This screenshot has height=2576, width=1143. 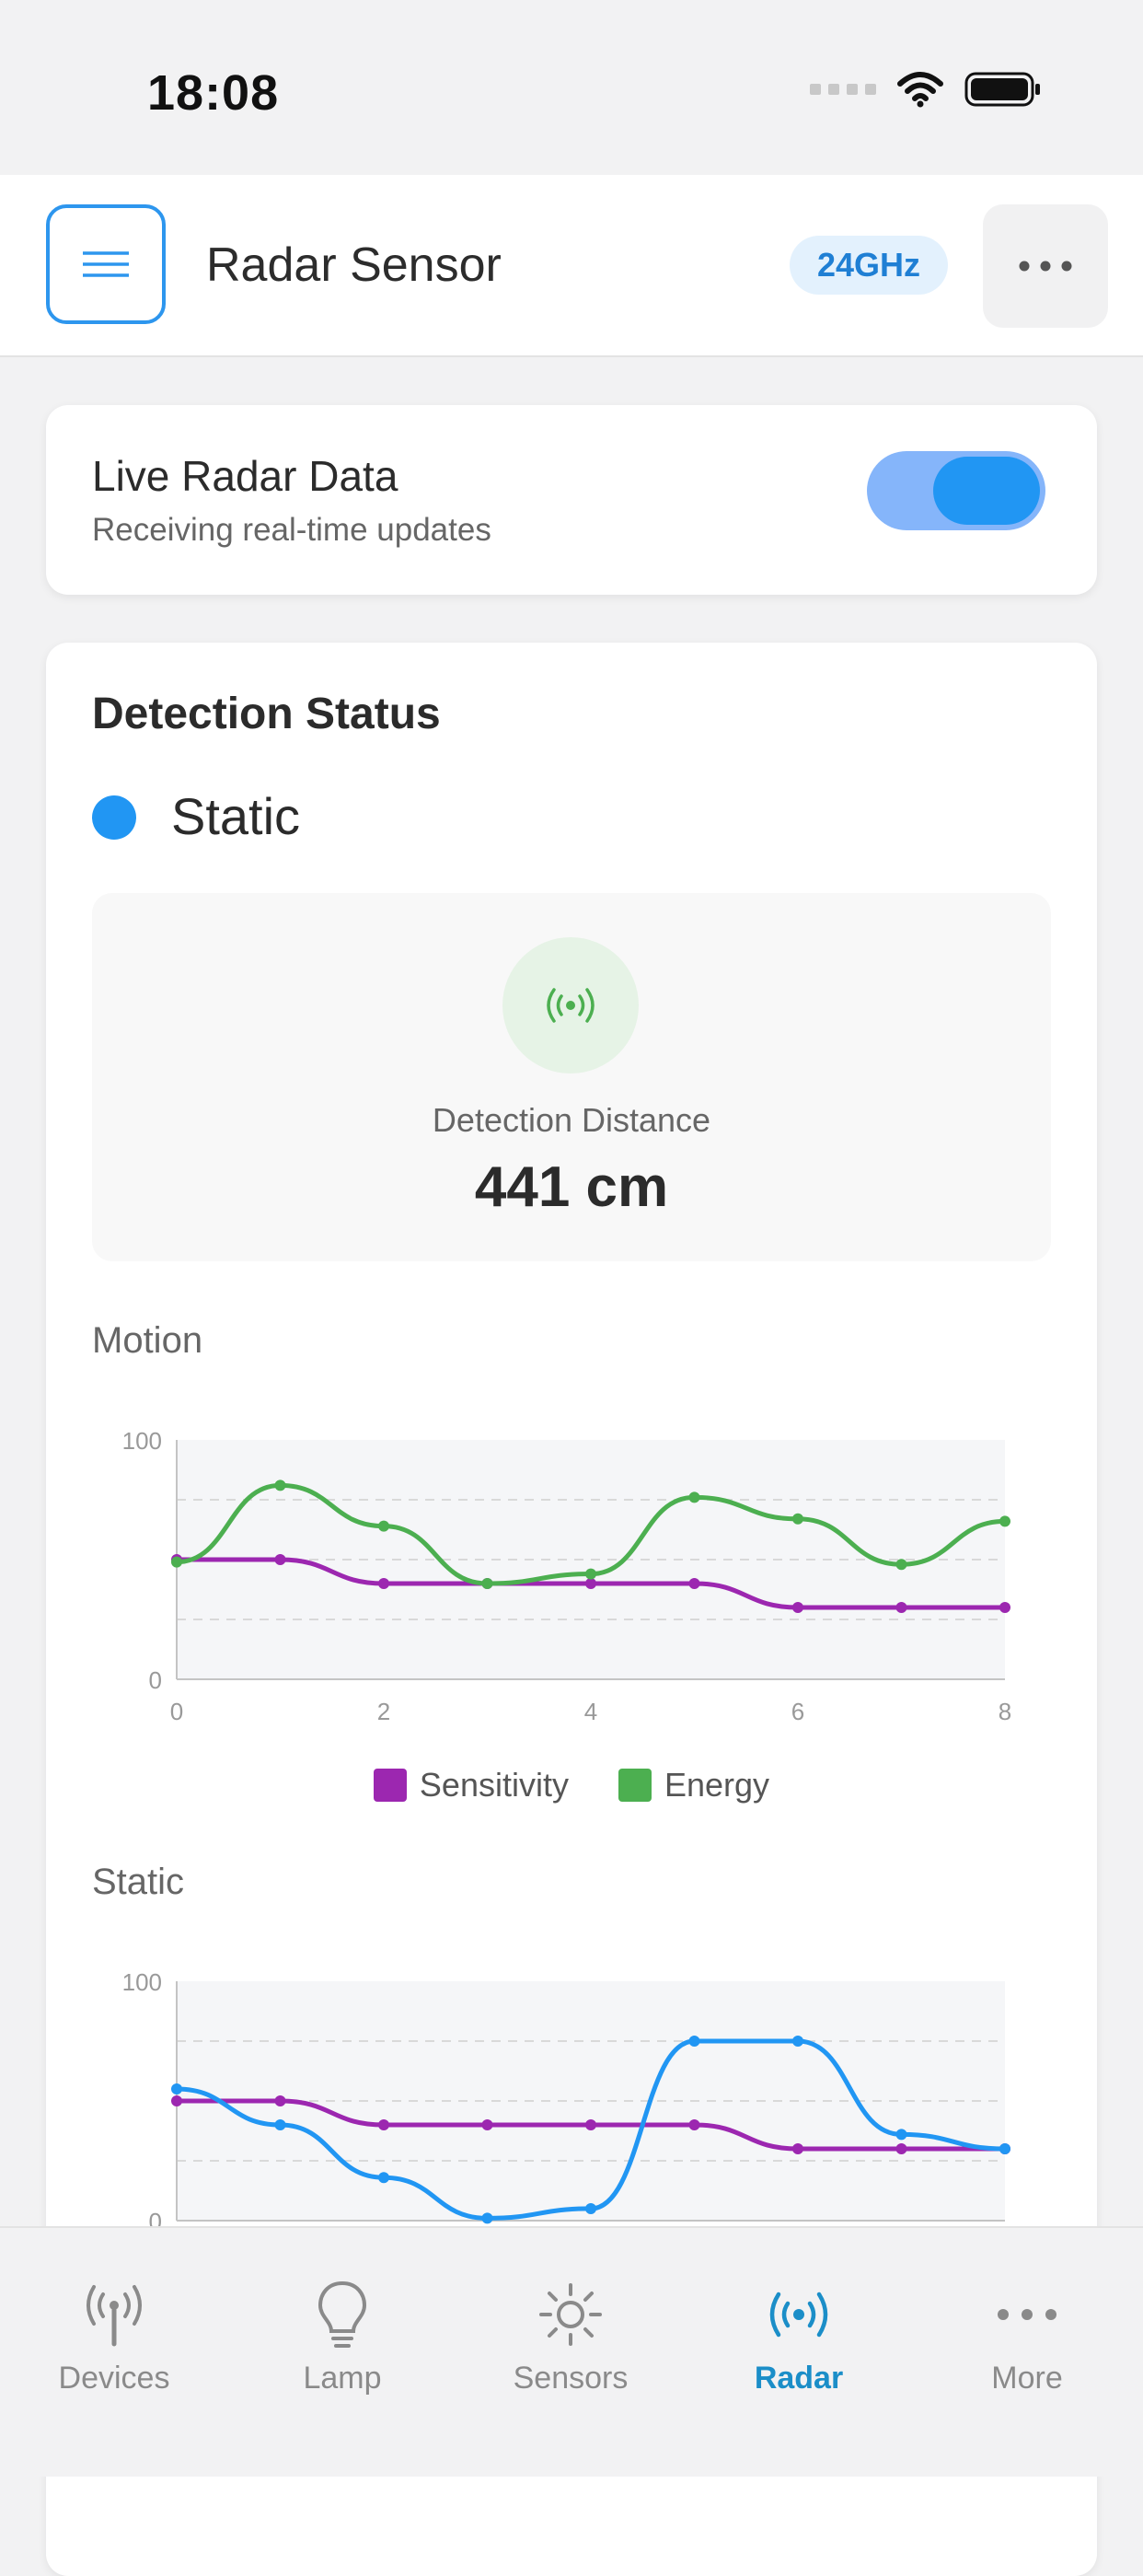 I want to click on tab-label-lamp: Lamp, so click(x=342, y=2378).